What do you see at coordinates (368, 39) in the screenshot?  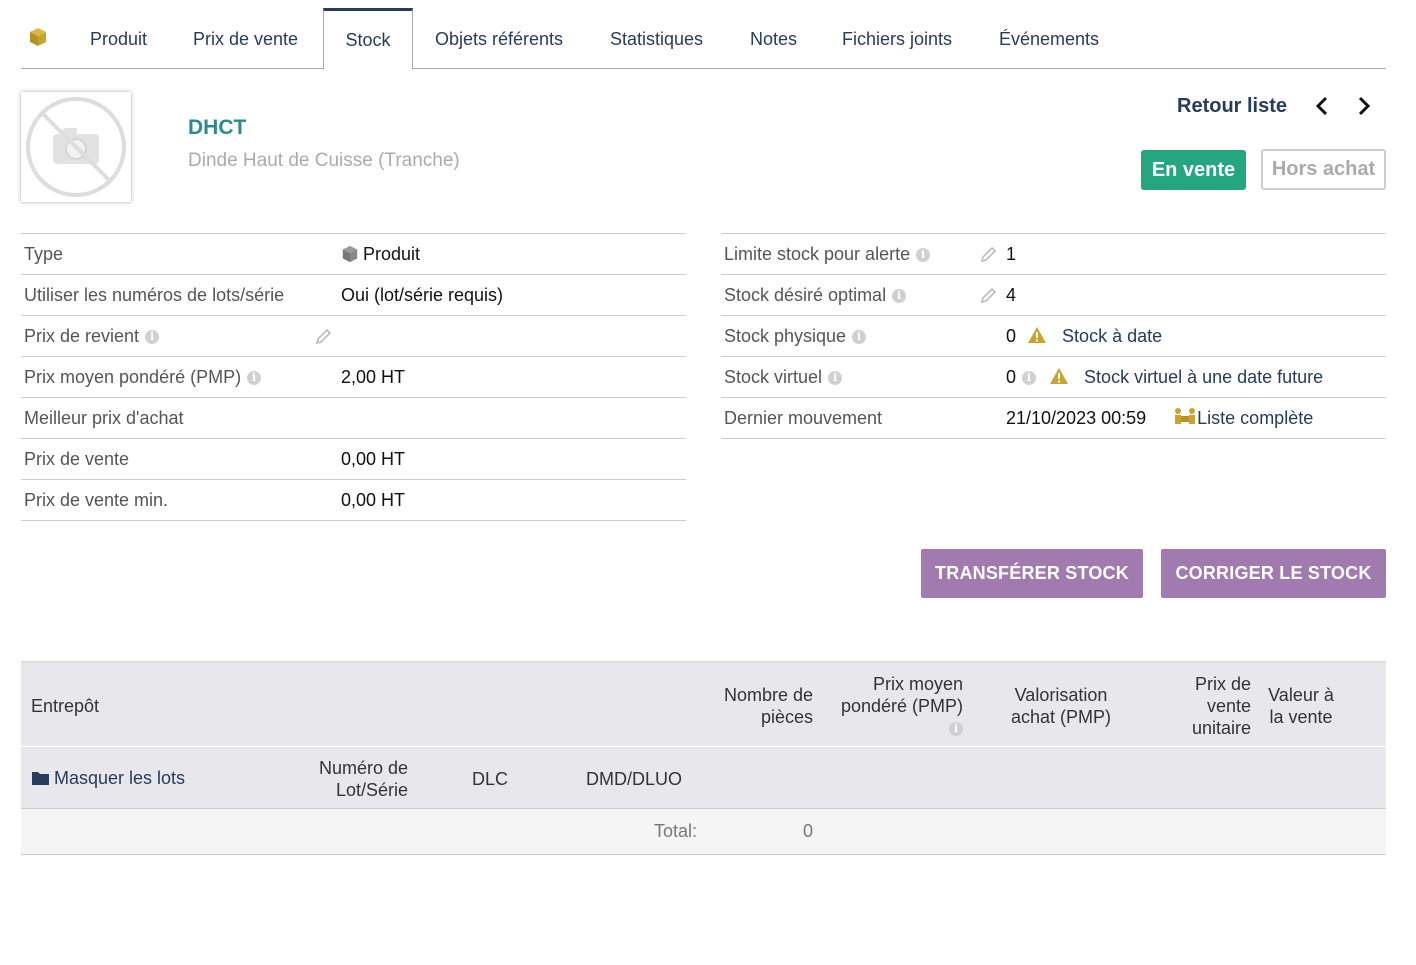 I see `tab-stock: Stock` at bounding box center [368, 39].